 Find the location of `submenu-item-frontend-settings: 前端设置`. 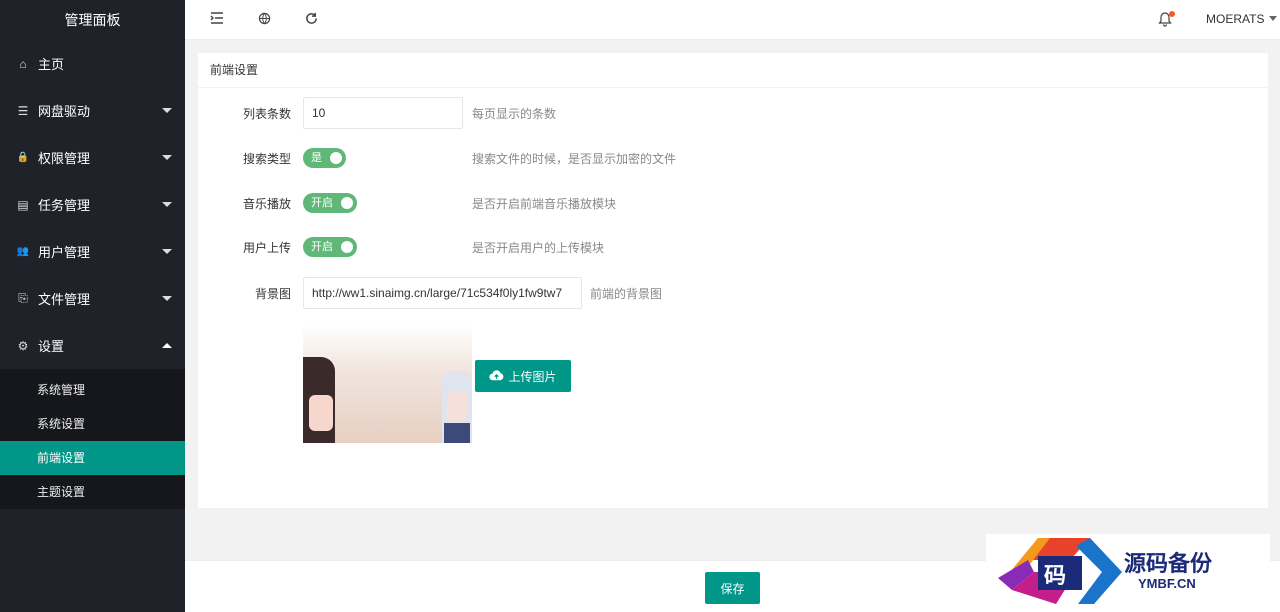

submenu-item-frontend-settings: 前端设置 is located at coordinates (92, 458).